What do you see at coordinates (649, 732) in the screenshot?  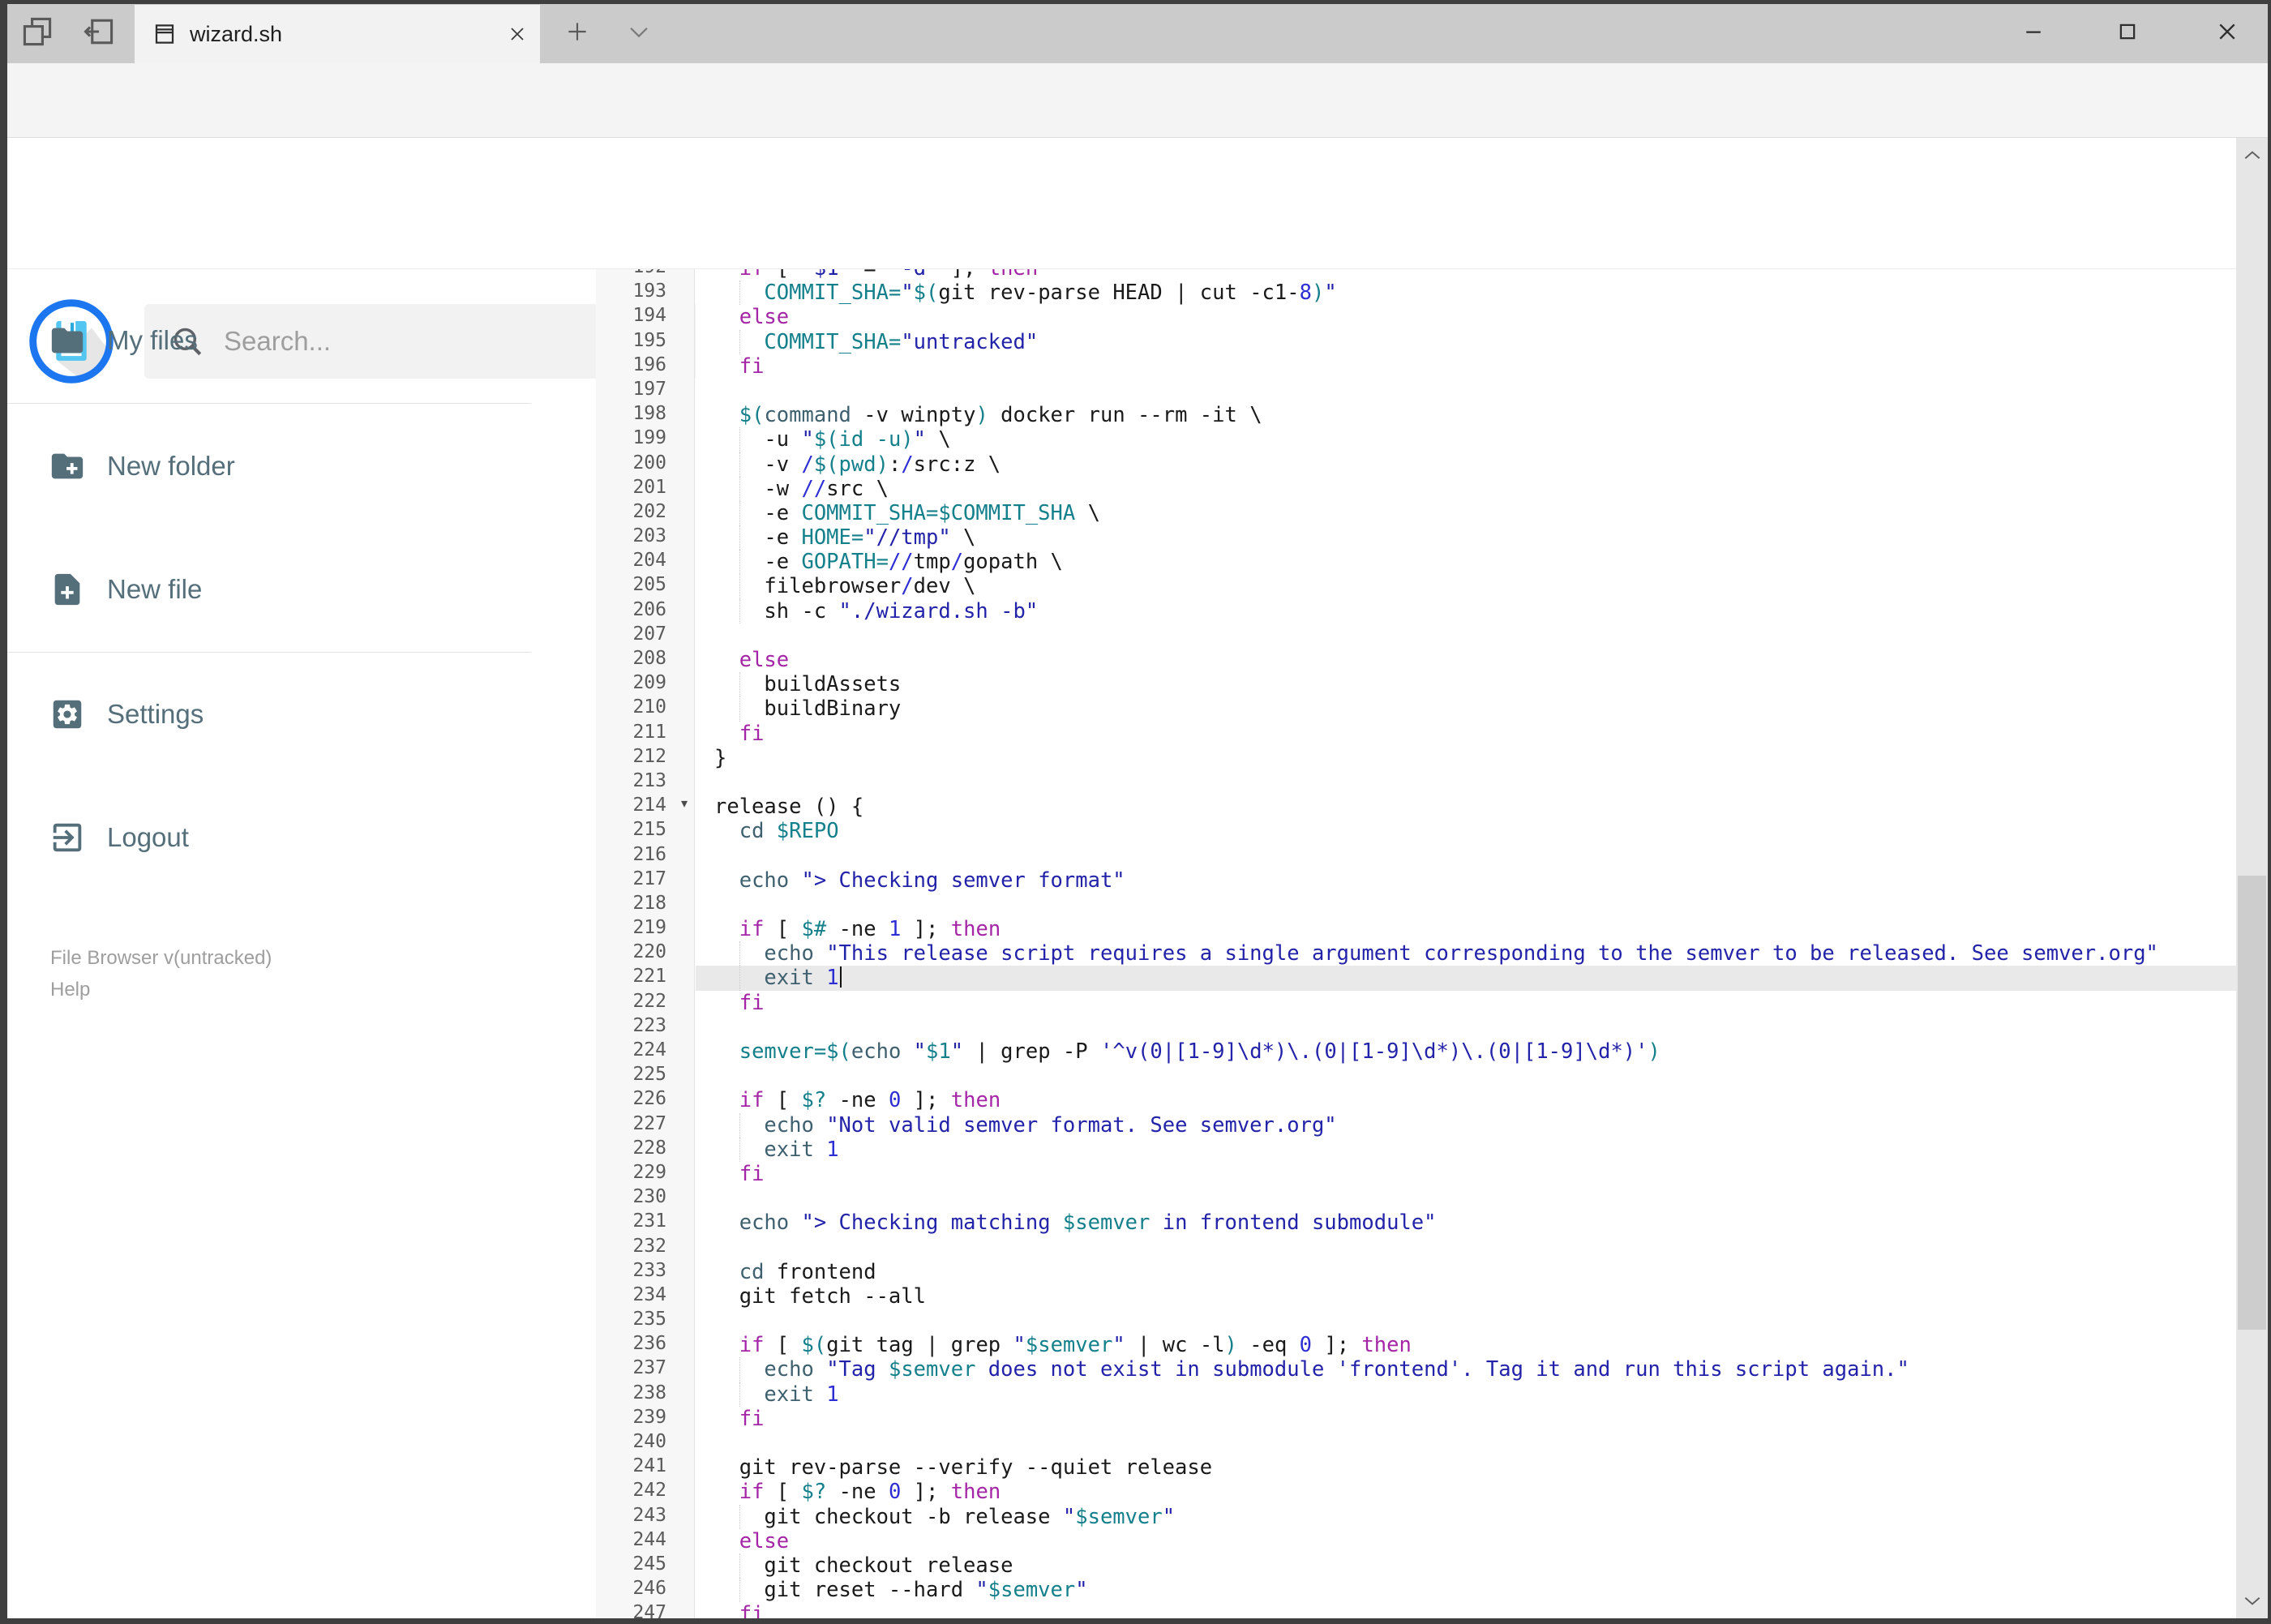 I see `gutter-line-number: 211` at bounding box center [649, 732].